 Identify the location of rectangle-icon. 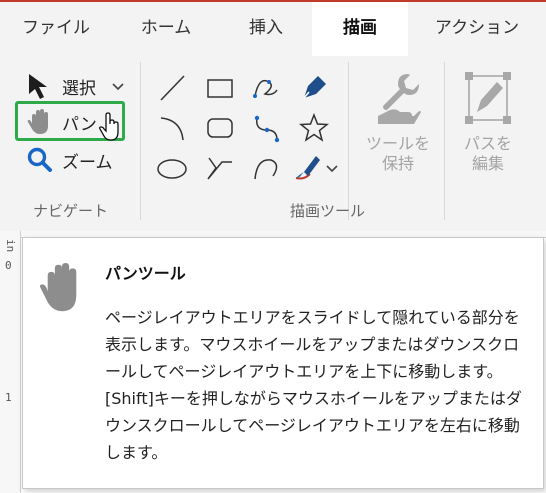
(220, 88).